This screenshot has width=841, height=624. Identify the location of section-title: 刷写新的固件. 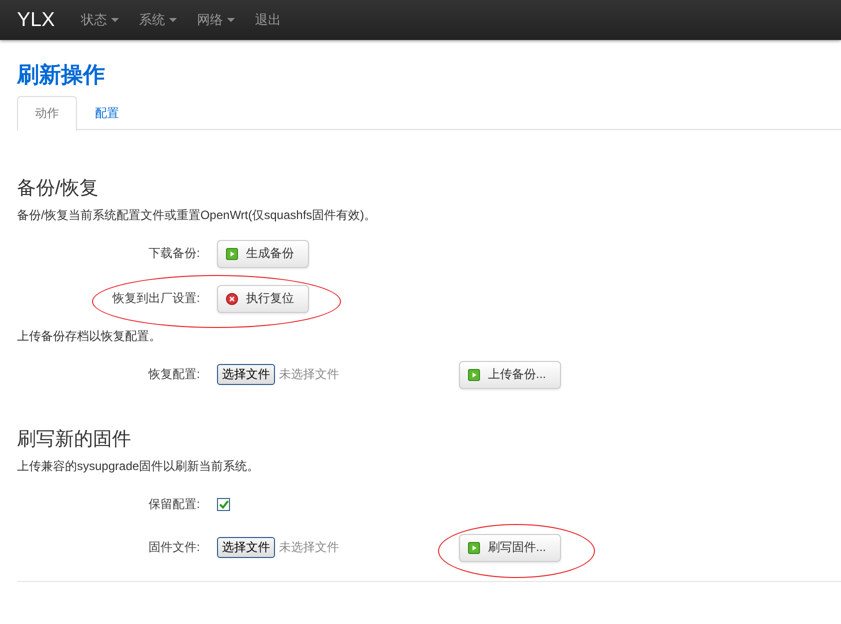
(74, 440).